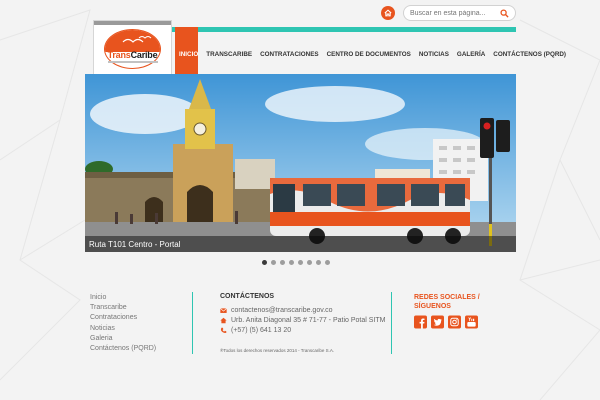 The height and width of the screenshot is (400, 600). Describe the element at coordinates (123, 329) in the screenshot. I see `footer-link-noticias: Noticias` at that location.